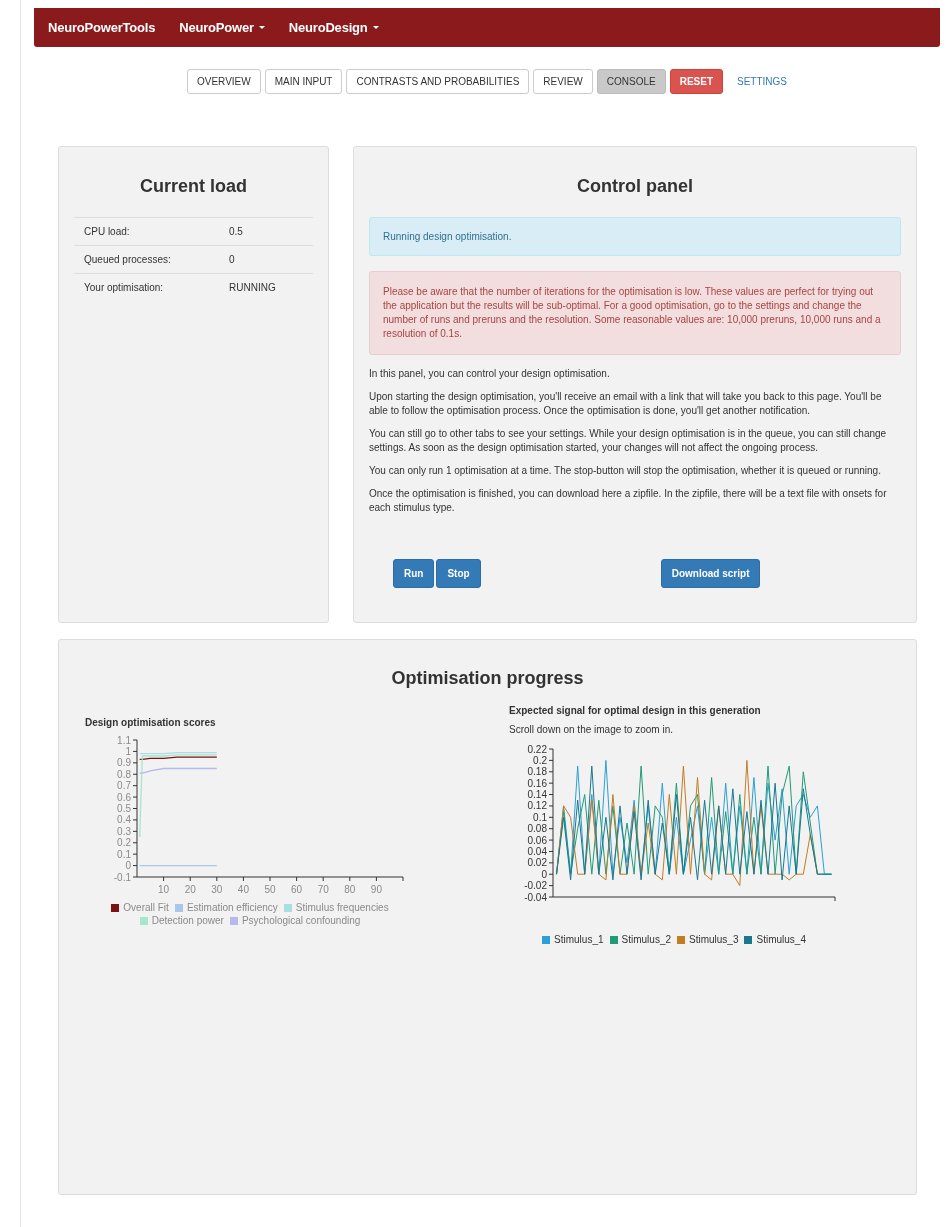 The image size is (946, 1227). What do you see at coordinates (781, 939) in the screenshot?
I see `legend-label: Stimulus_4` at bounding box center [781, 939].